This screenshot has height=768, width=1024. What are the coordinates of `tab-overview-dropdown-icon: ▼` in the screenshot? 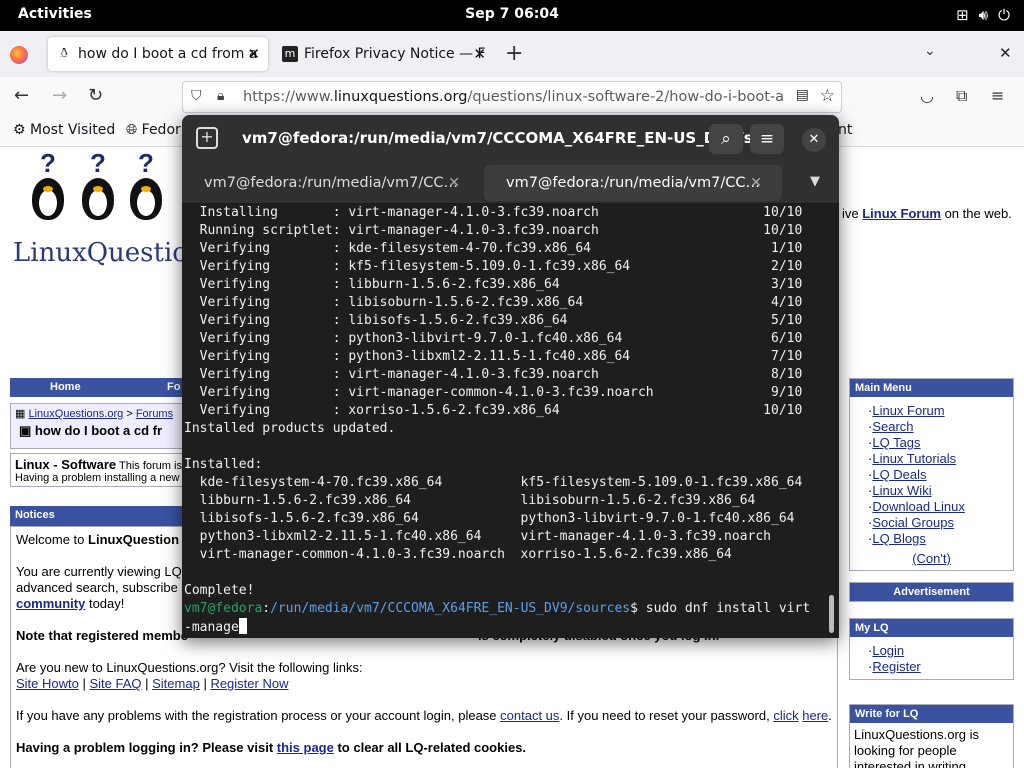 It's located at (815, 181).